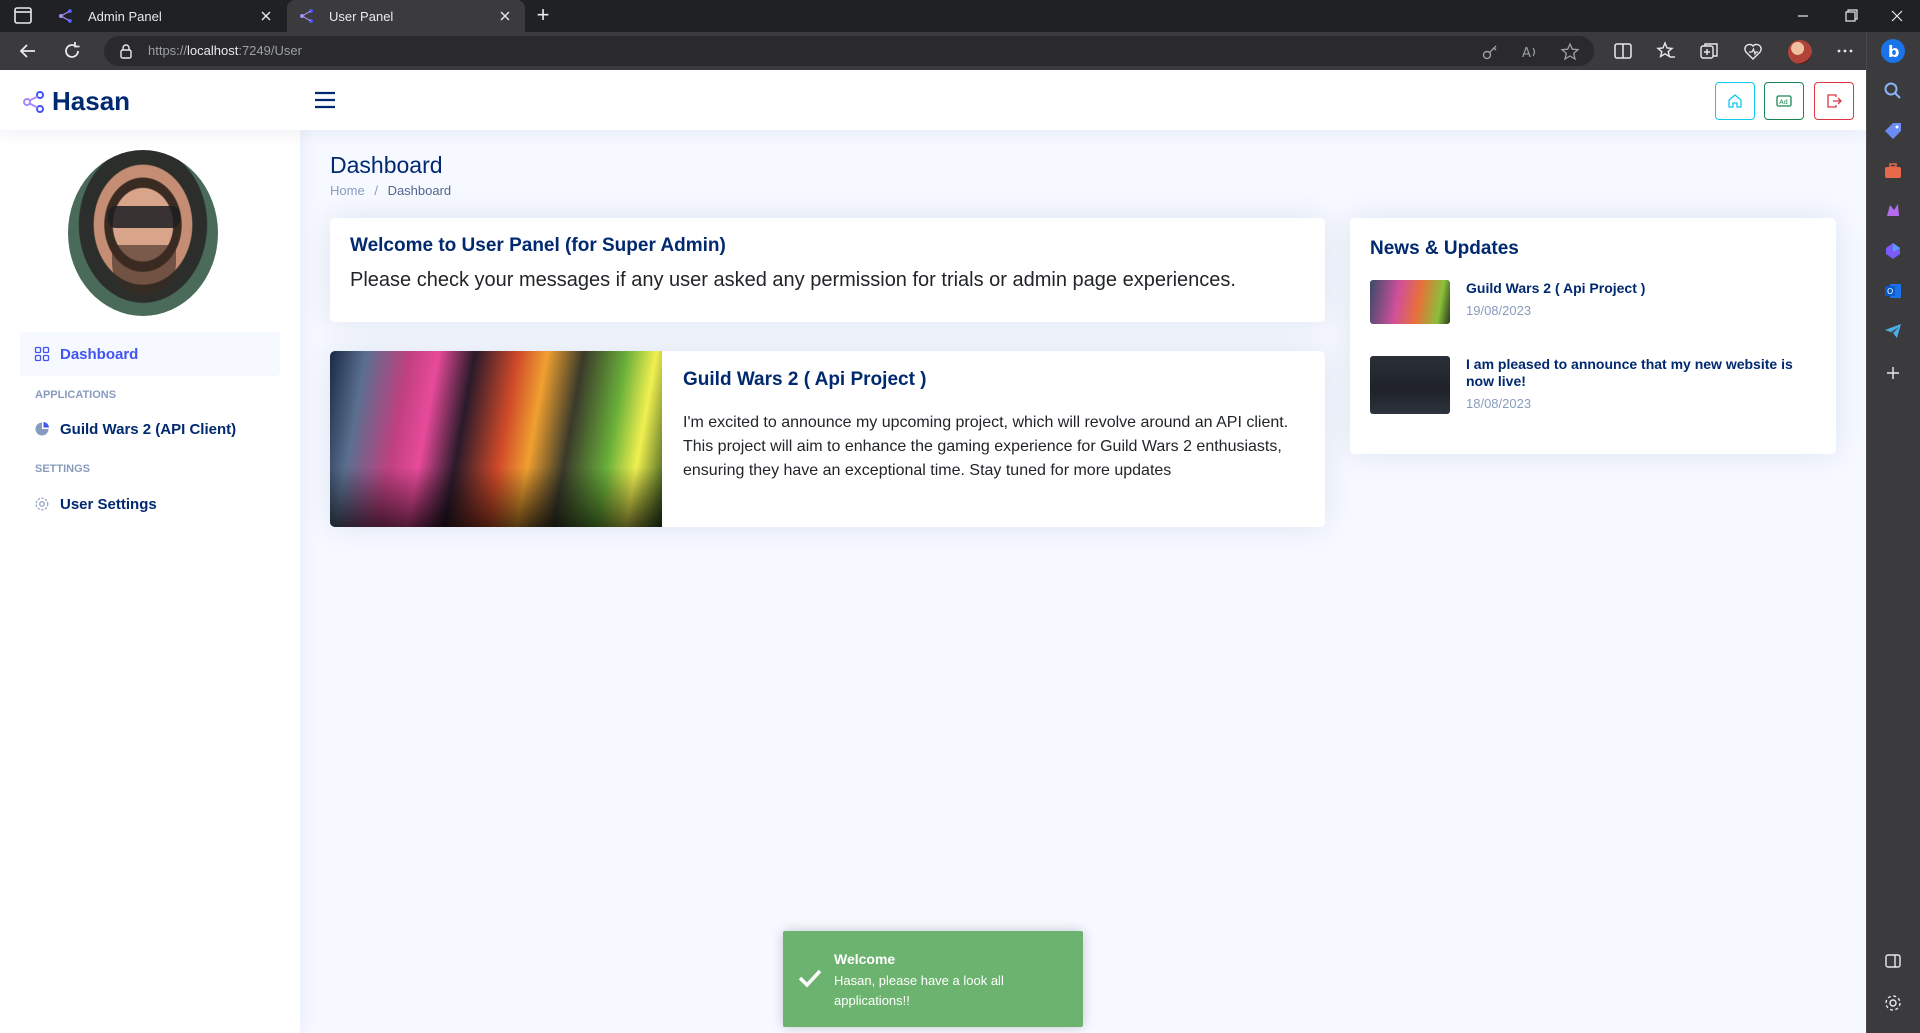 The image size is (1920, 1033). I want to click on avatar-glasses, so click(144, 217).